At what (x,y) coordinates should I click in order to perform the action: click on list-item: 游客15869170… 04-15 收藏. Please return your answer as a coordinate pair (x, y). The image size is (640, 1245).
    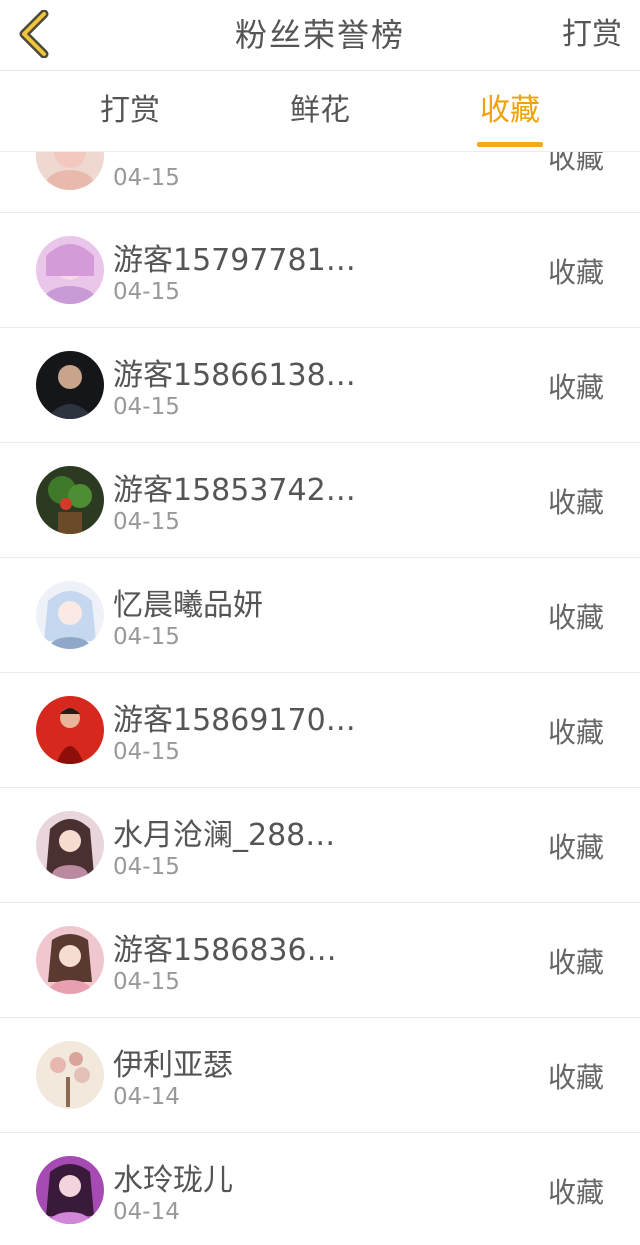
    Looking at the image, I should click on (320, 730).